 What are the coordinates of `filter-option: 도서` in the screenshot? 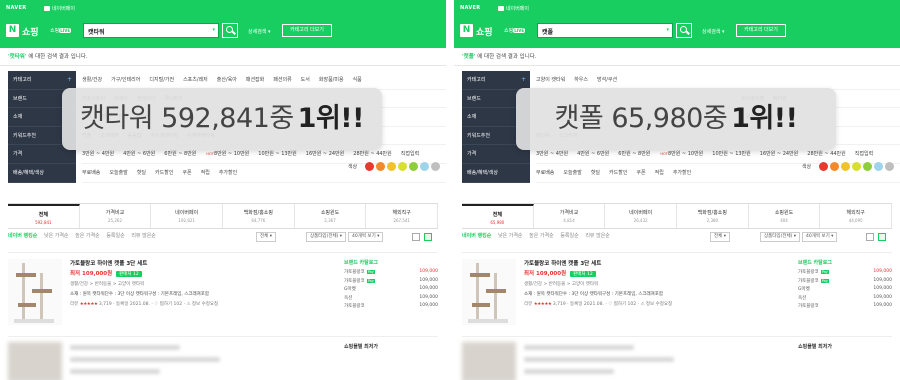 It's located at (305, 80).